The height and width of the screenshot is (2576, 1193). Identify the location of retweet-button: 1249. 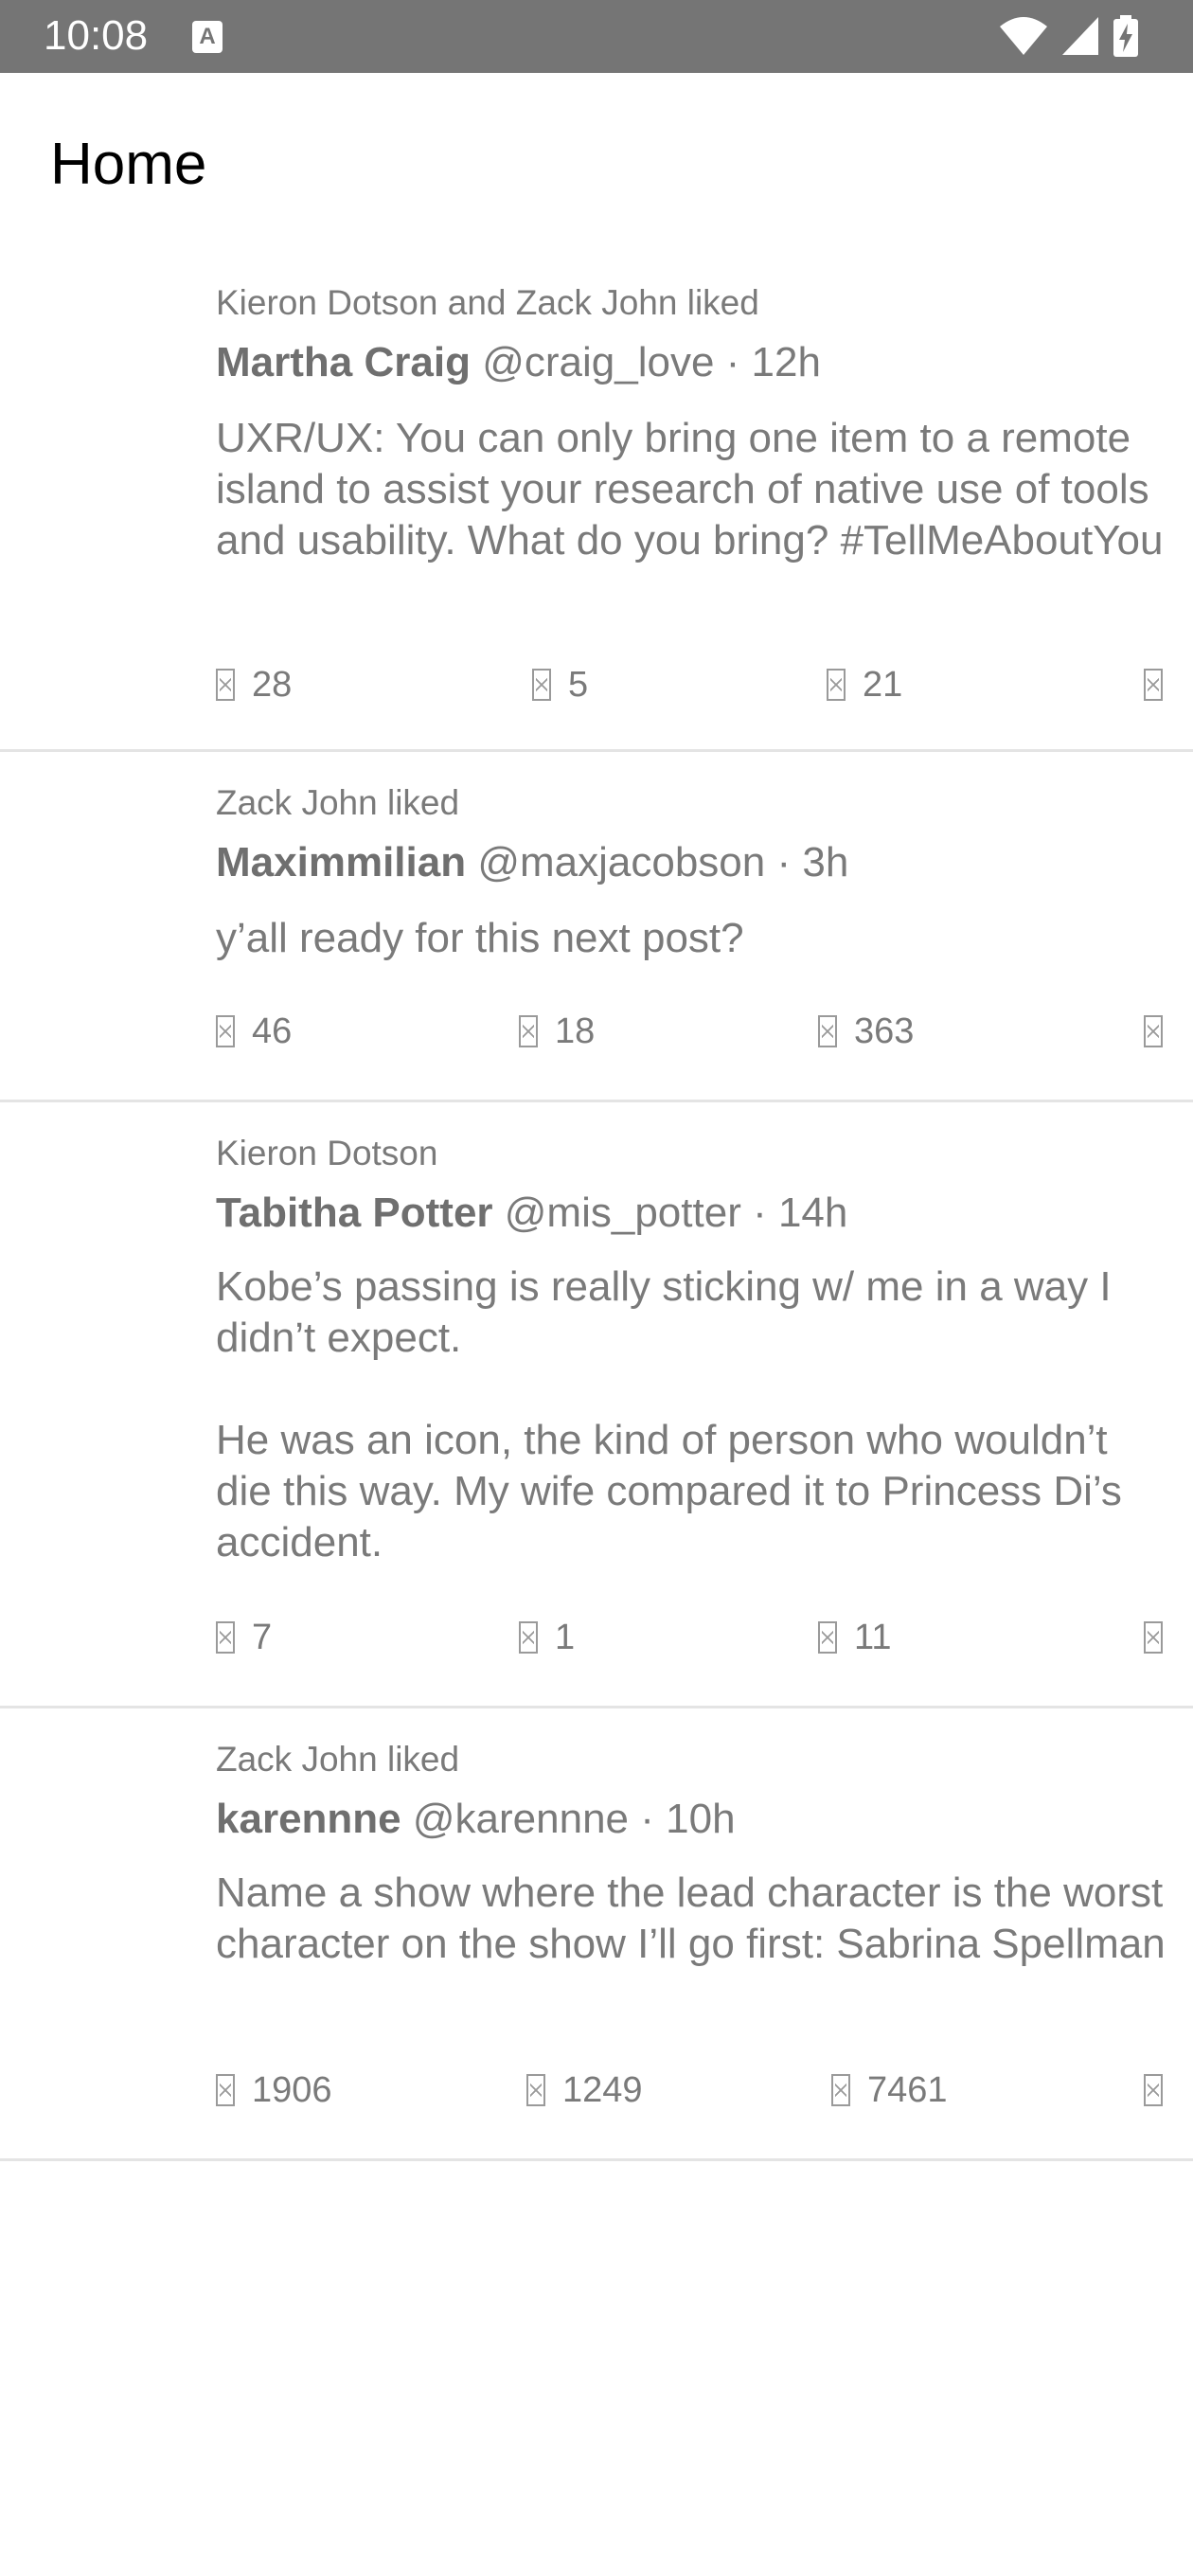
(584, 2090).